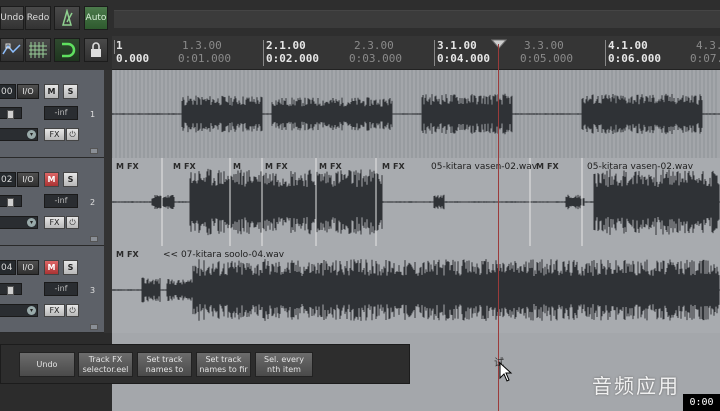 The height and width of the screenshot is (411, 720). Describe the element at coordinates (164, 364) in the screenshot. I see `action-set-track-names-button: Set track names to` at that location.